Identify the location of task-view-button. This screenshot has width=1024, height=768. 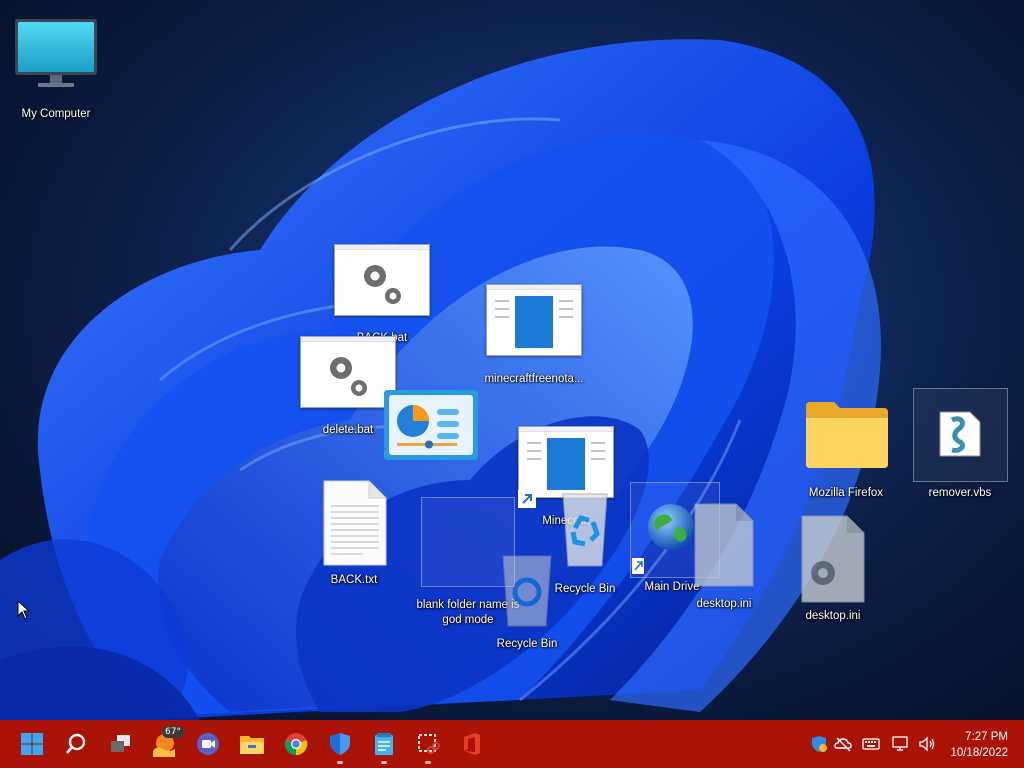
(120, 744).